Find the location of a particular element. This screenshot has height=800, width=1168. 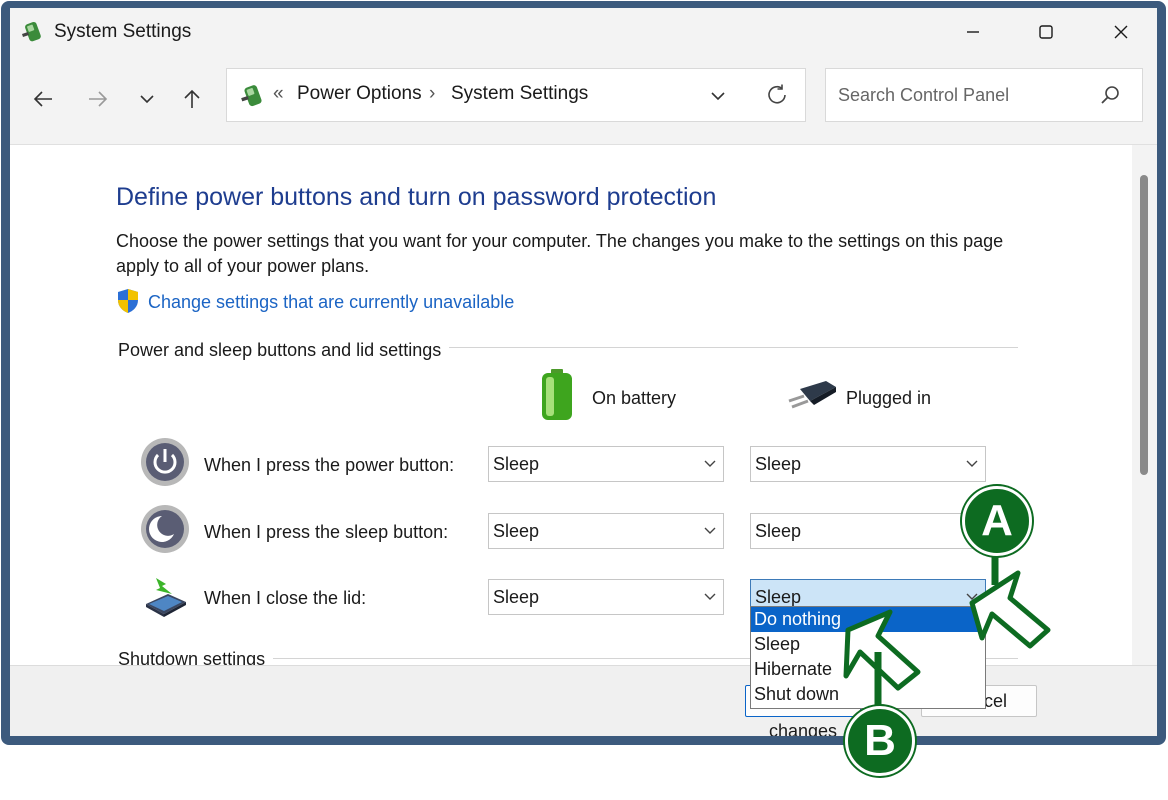

callout-badge-a: A is located at coordinates (997, 521).